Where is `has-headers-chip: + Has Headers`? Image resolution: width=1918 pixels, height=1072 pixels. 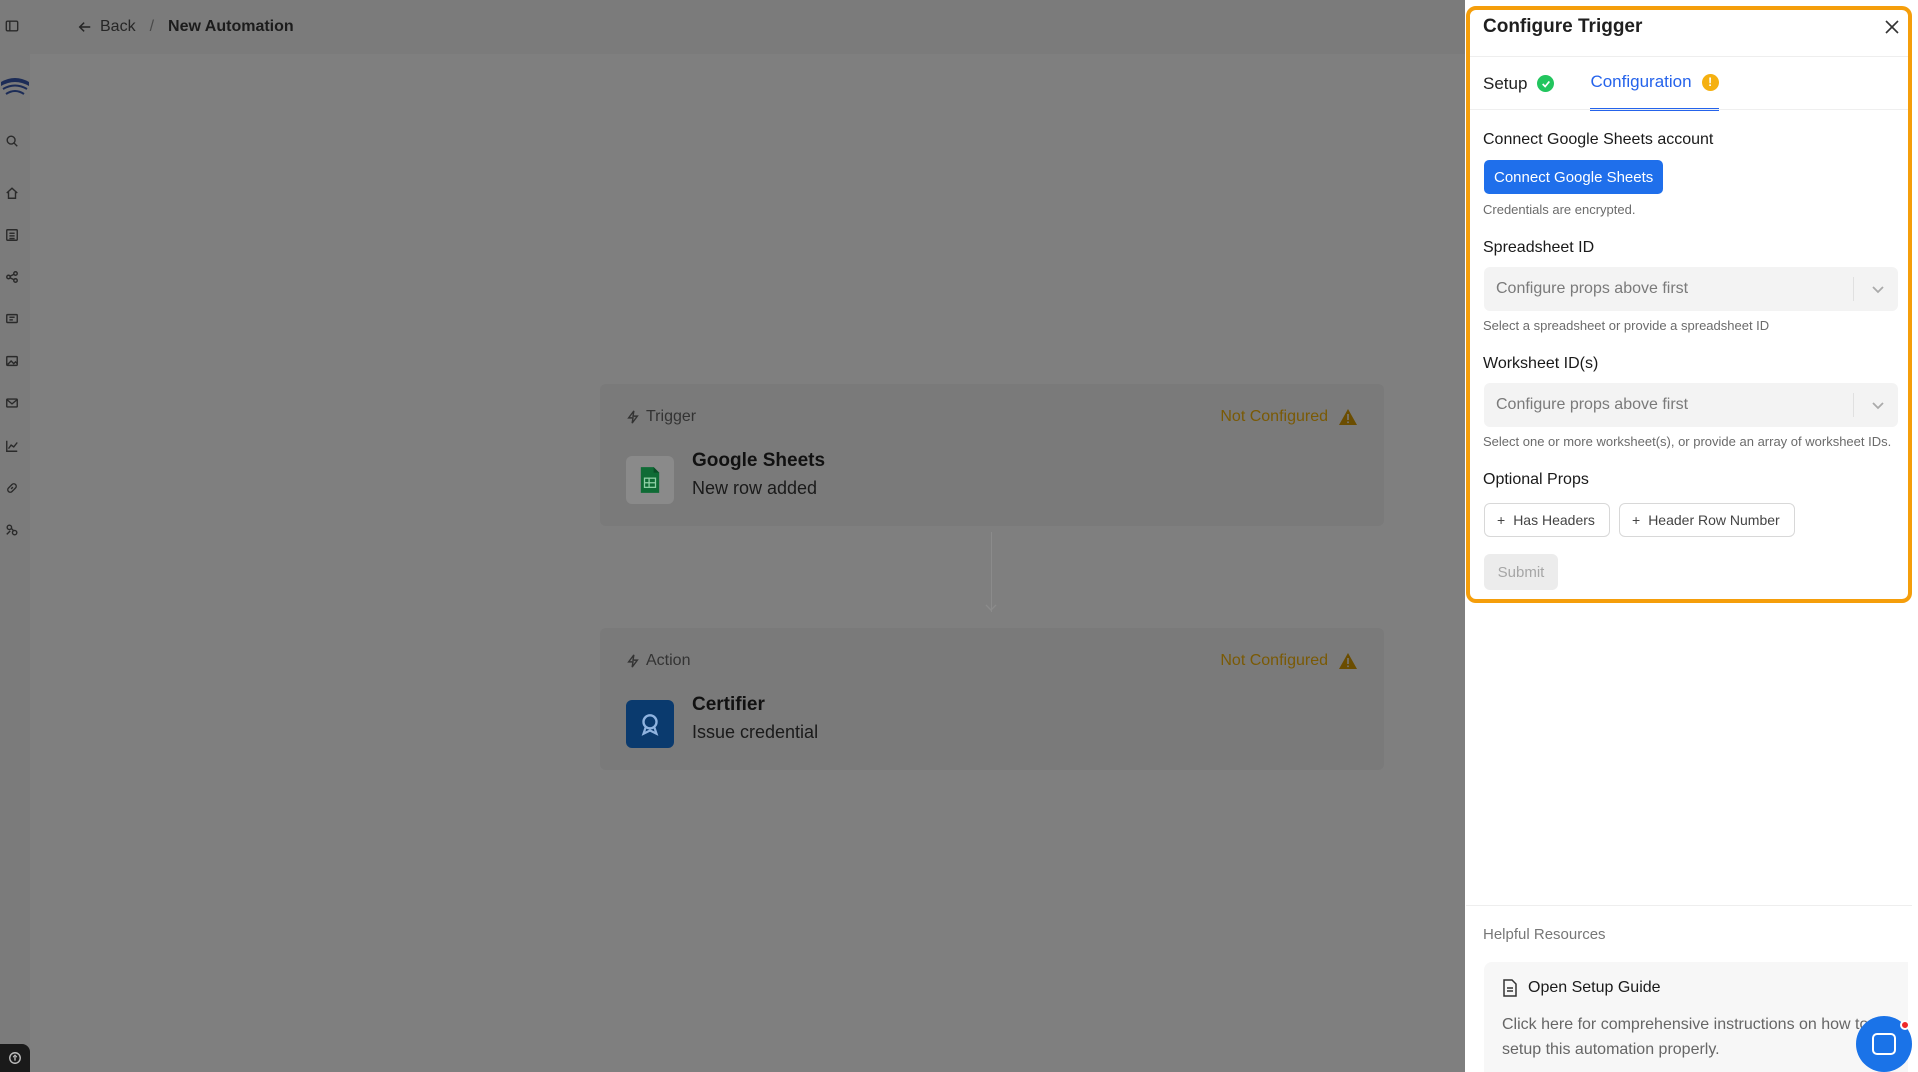 has-headers-chip: + Has Headers is located at coordinates (1547, 520).